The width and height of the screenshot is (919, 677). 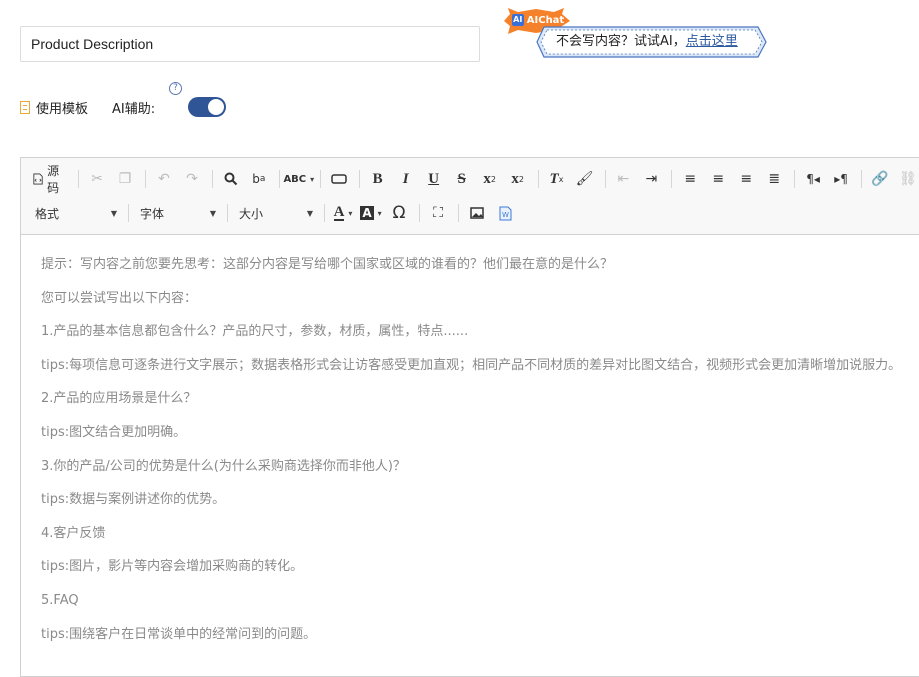 What do you see at coordinates (477, 213) in the screenshot?
I see `image-icon` at bounding box center [477, 213].